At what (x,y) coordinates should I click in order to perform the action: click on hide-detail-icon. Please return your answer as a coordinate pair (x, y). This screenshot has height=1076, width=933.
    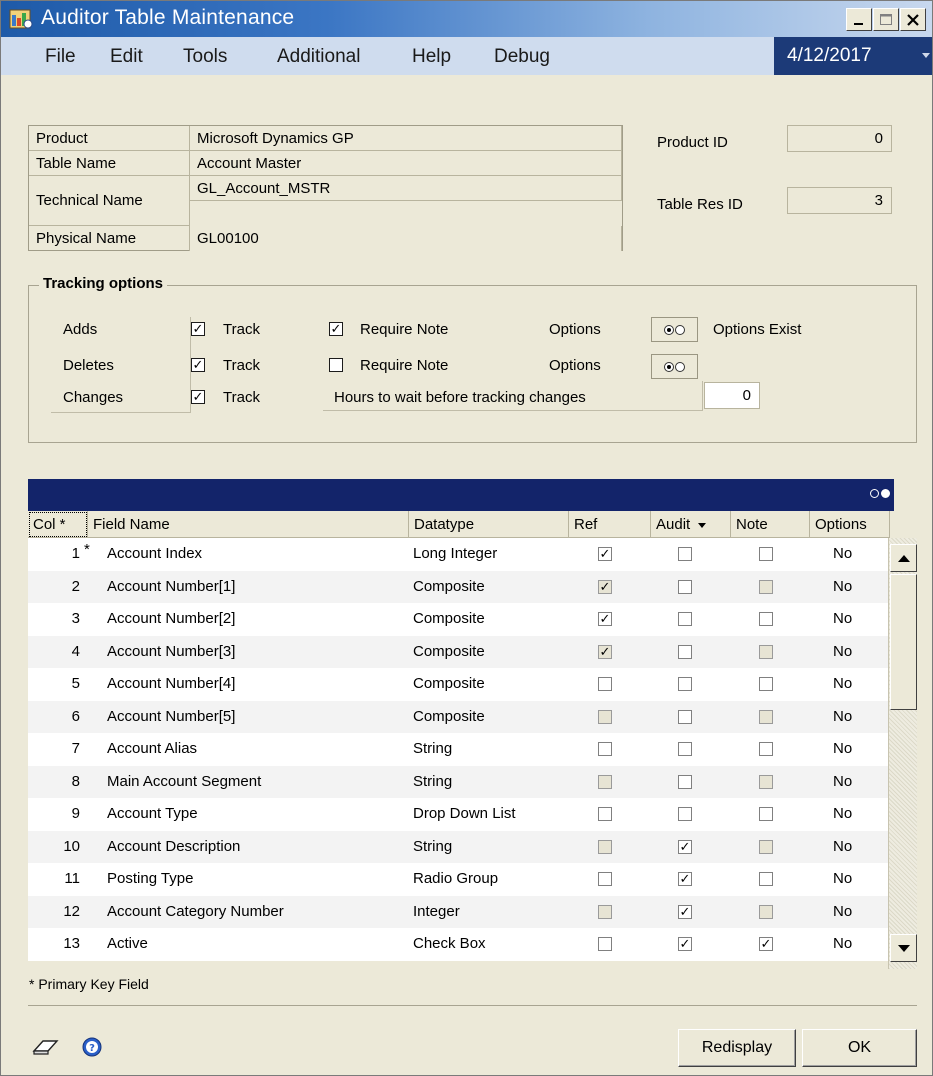
    Looking at the image, I should click on (874, 493).